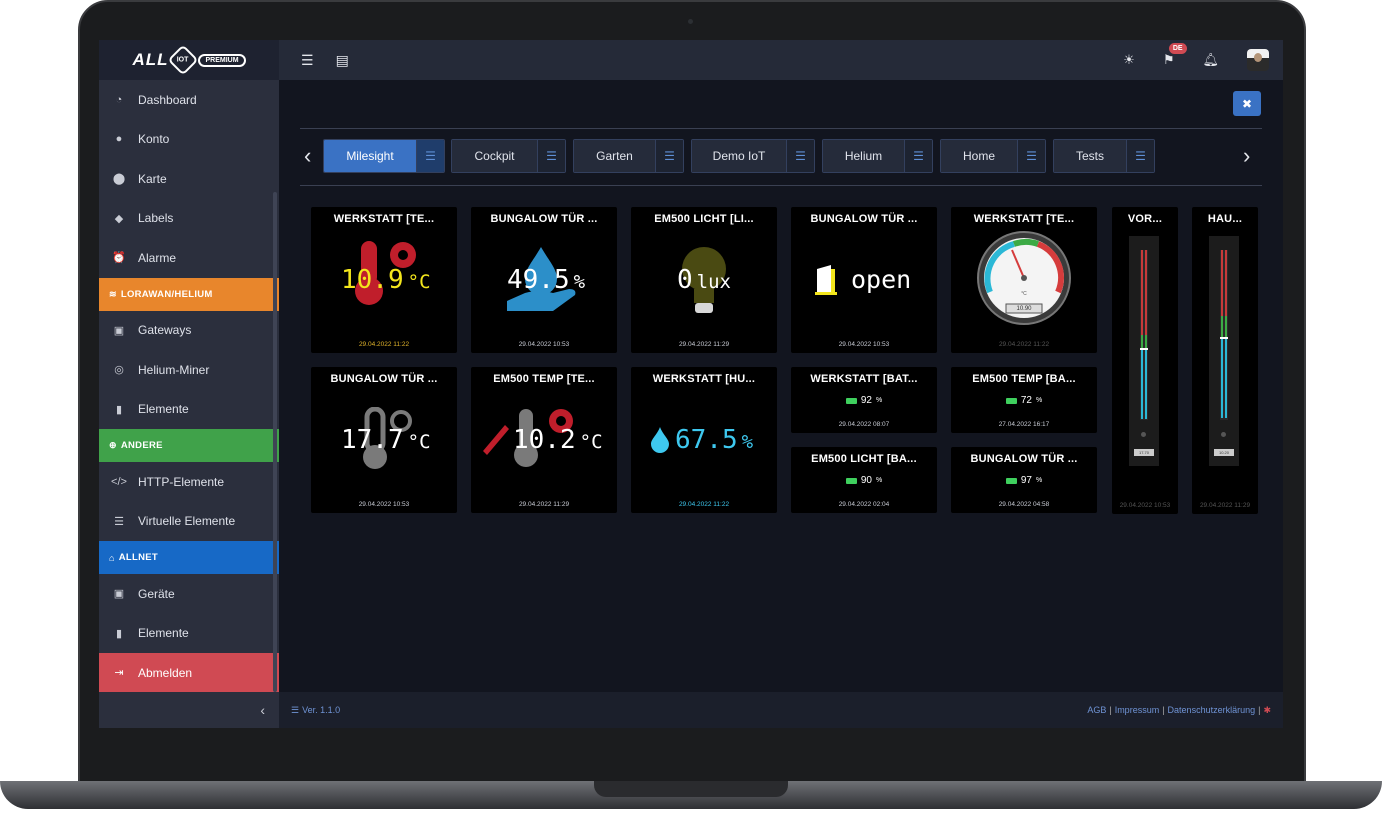 The width and height of the screenshot is (1382, 830). Describe the element at coordinates (1177, 48) in the screenshot. I see `language-badge: DE` at that location.